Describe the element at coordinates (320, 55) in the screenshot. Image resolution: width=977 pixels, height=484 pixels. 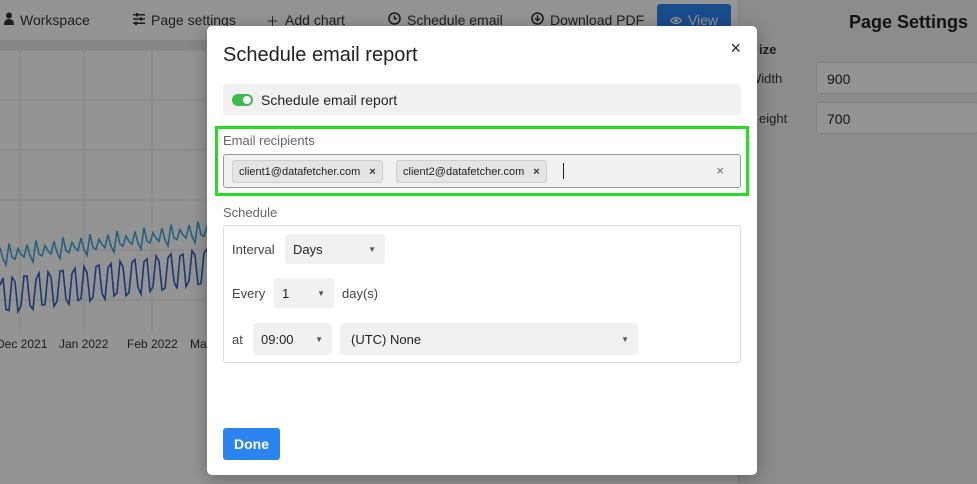
I see `dialog-title: Schedule email report` at that location.